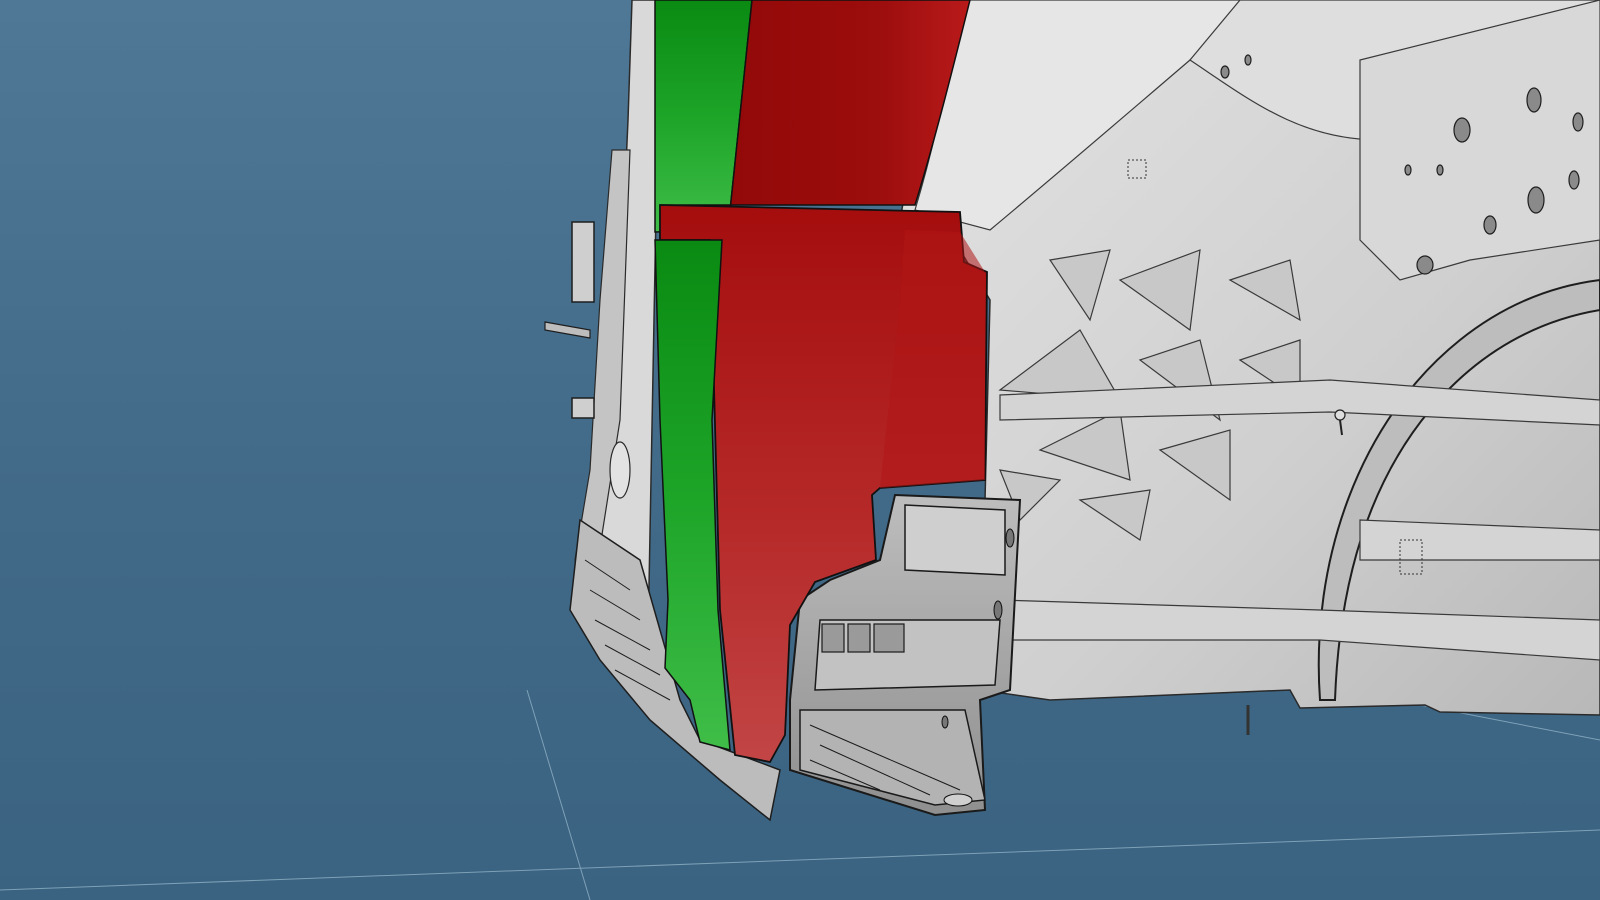 This screenshot has height=900, width=1600. What do you see at coordinates (1340, 415) in the screenshot?
I see `bolt-icon` at bounding box center [1340, 415].